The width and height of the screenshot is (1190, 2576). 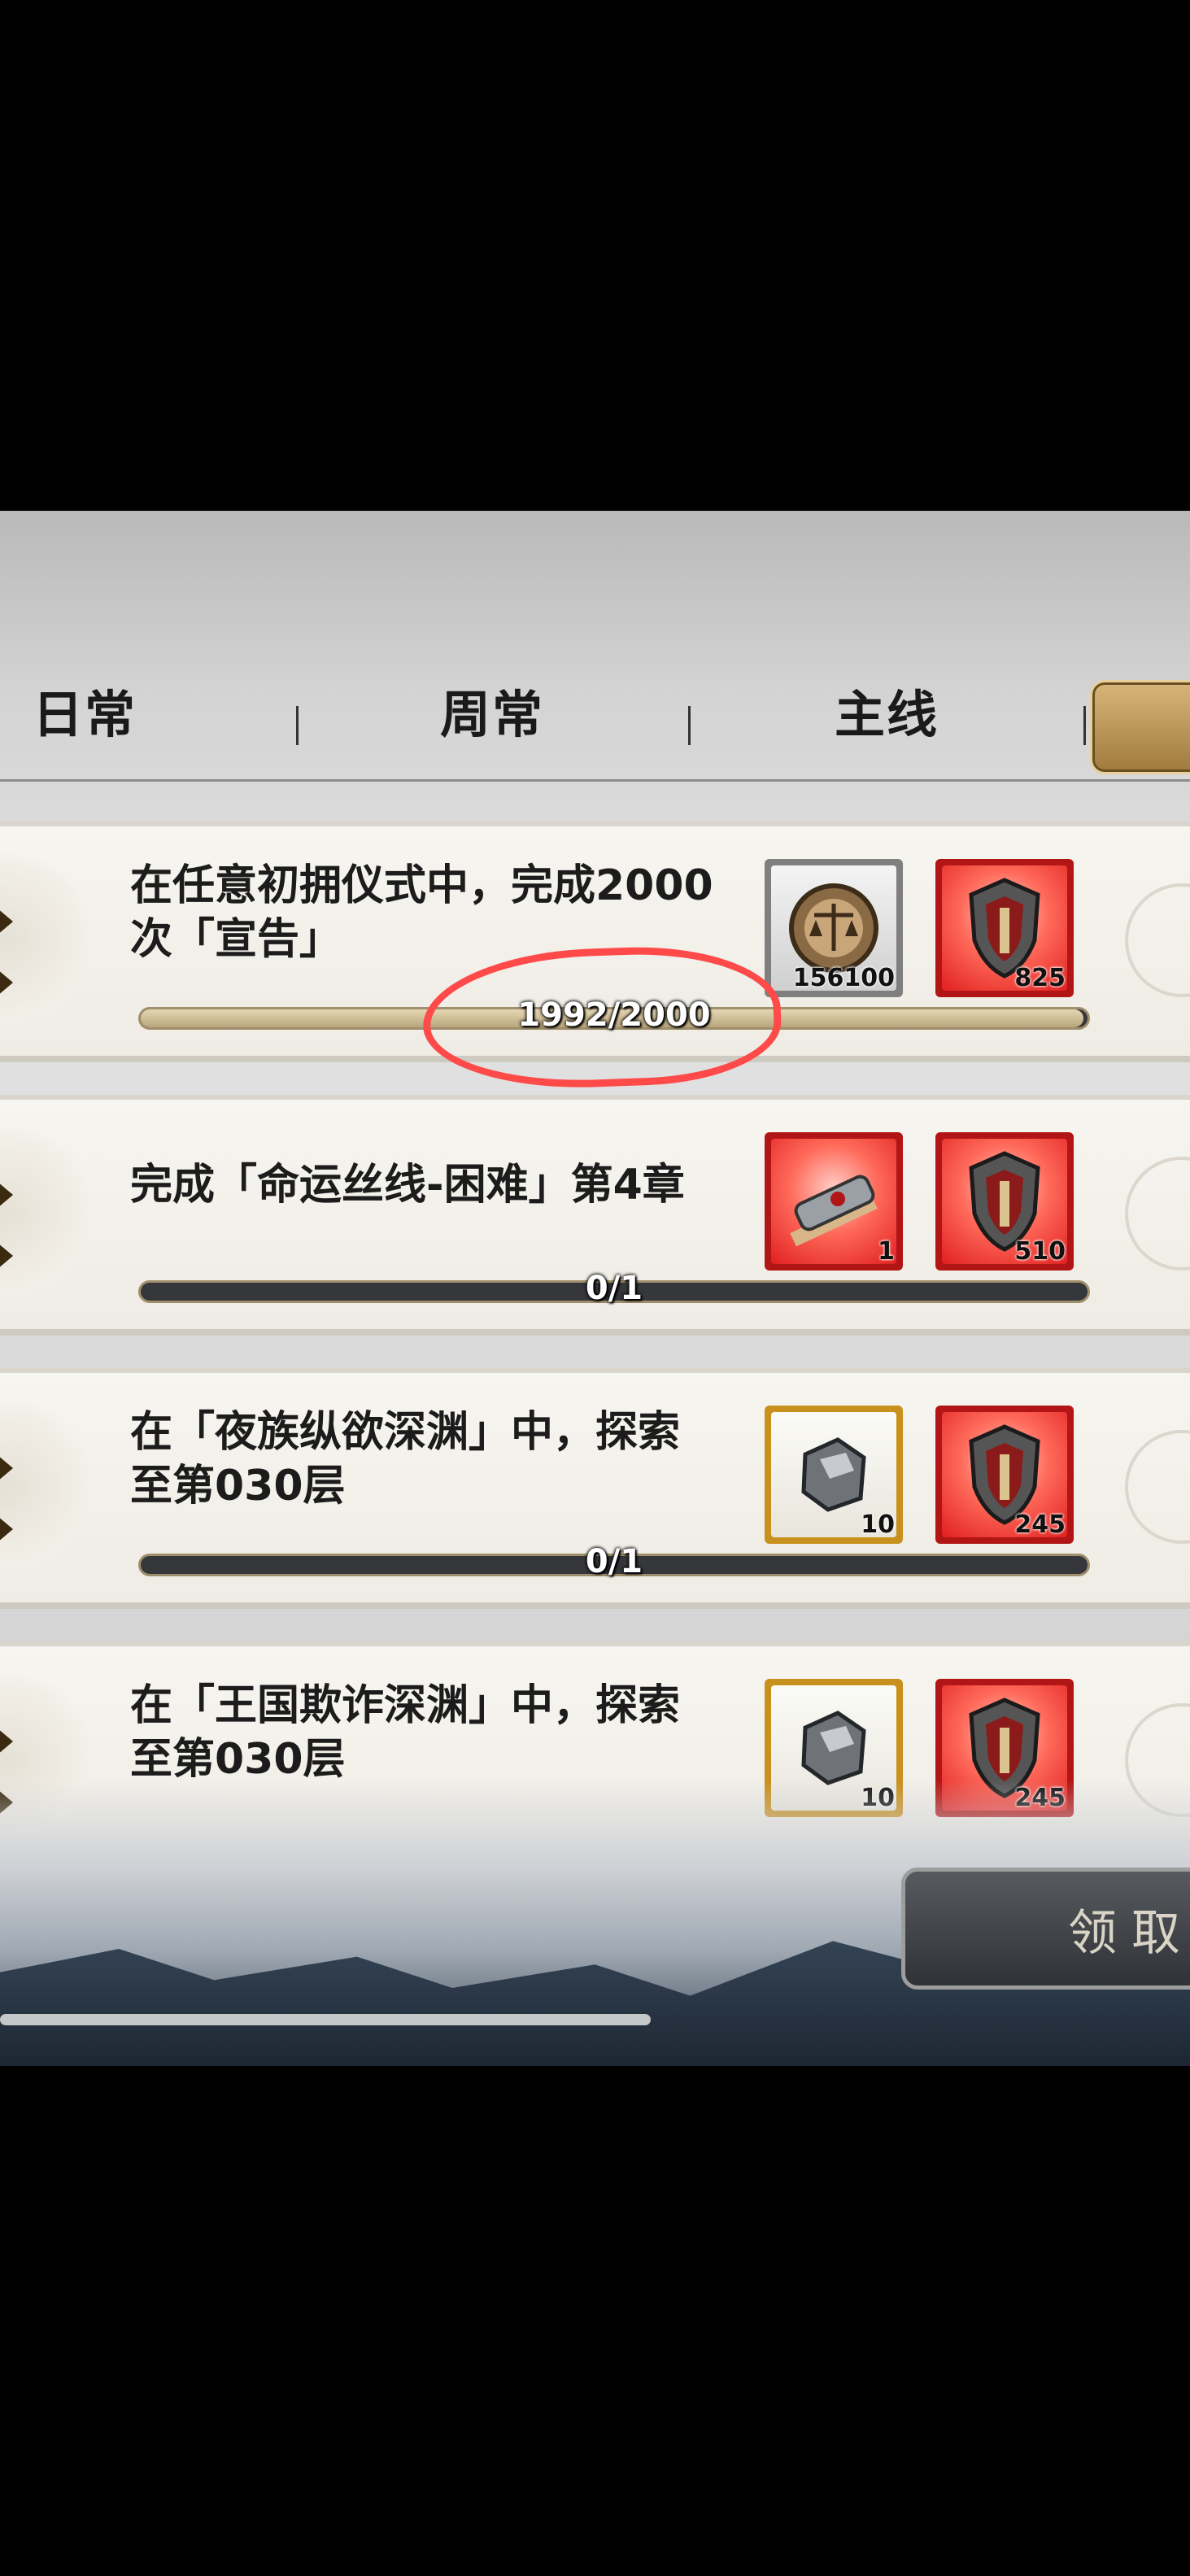 I want to click on reward-quantity: 245, so click(x=1040, y=1524).